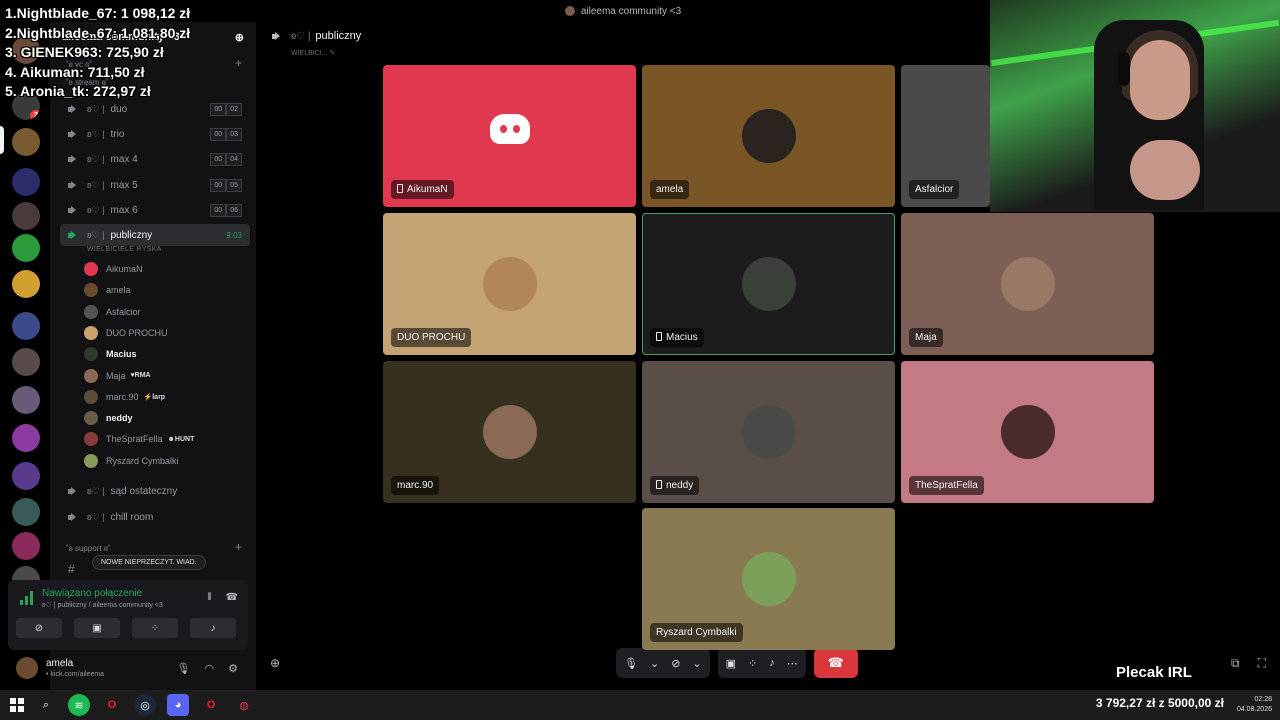  I want to click on tile-name-text: Asfalcior, so click(934, 189).